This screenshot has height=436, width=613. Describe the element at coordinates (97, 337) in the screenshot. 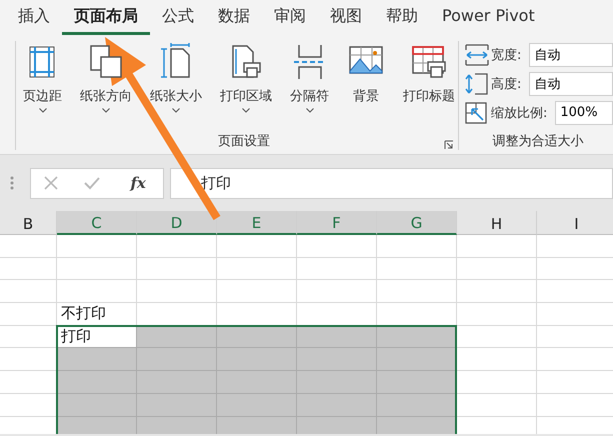

I see `spreadsheet-cell: 打印` at that location.